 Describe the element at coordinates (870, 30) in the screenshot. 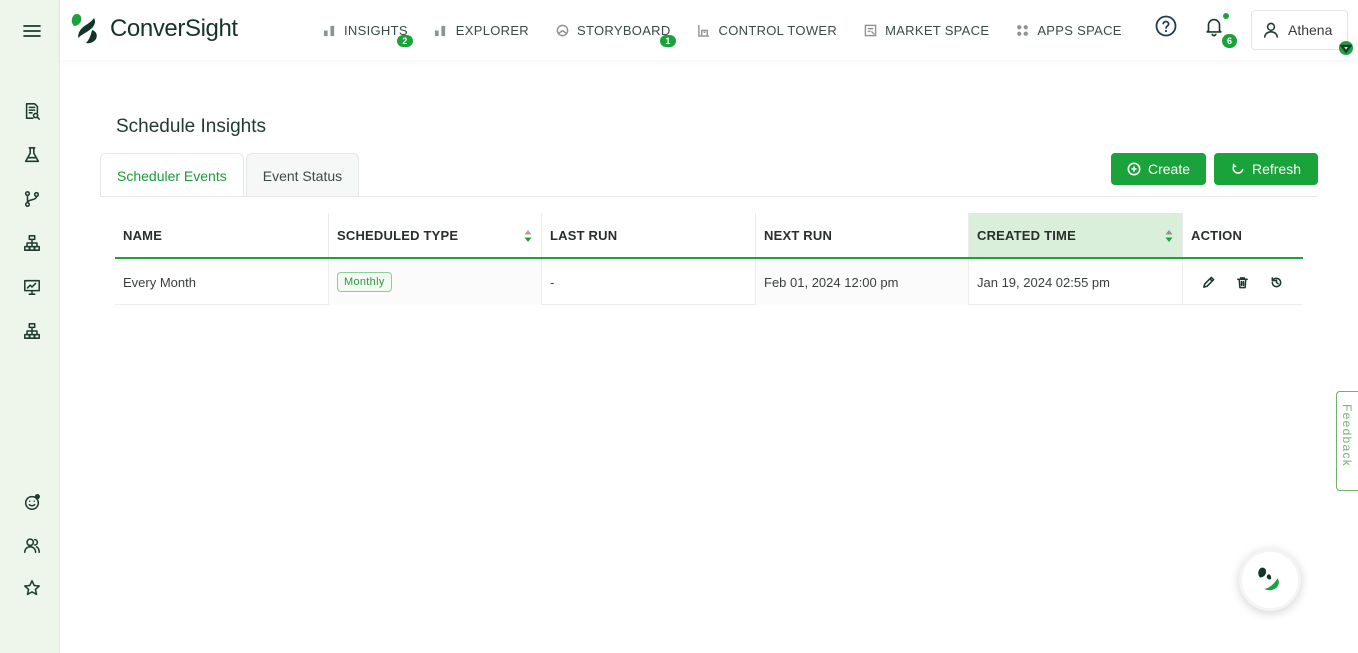

I see `market-icon` at that location.